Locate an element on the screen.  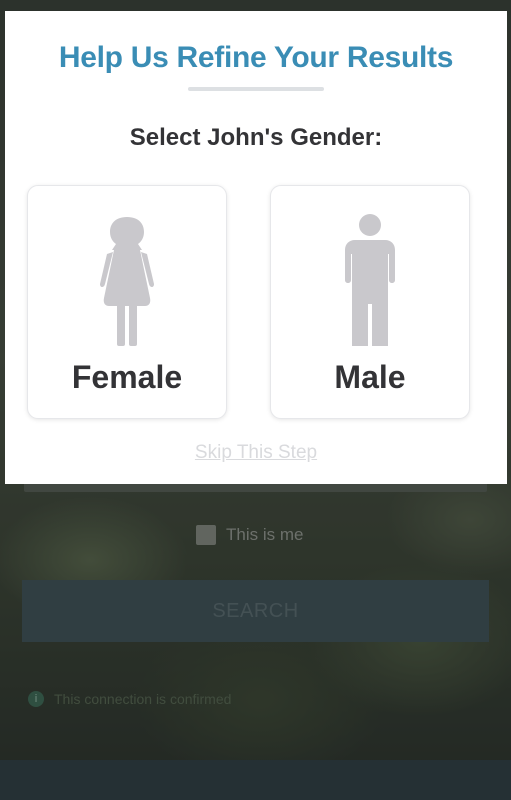
title-divider is located at coordinates (256, 89).